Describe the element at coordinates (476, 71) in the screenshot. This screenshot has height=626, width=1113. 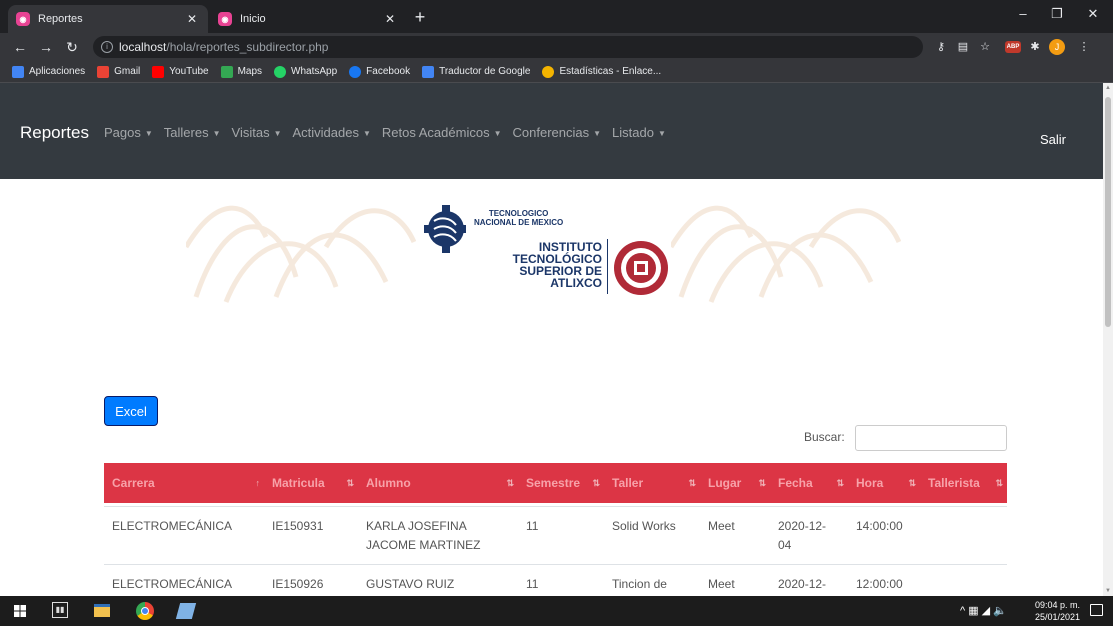
I see `bookmark-traductor: Traductor de Google` at that location.